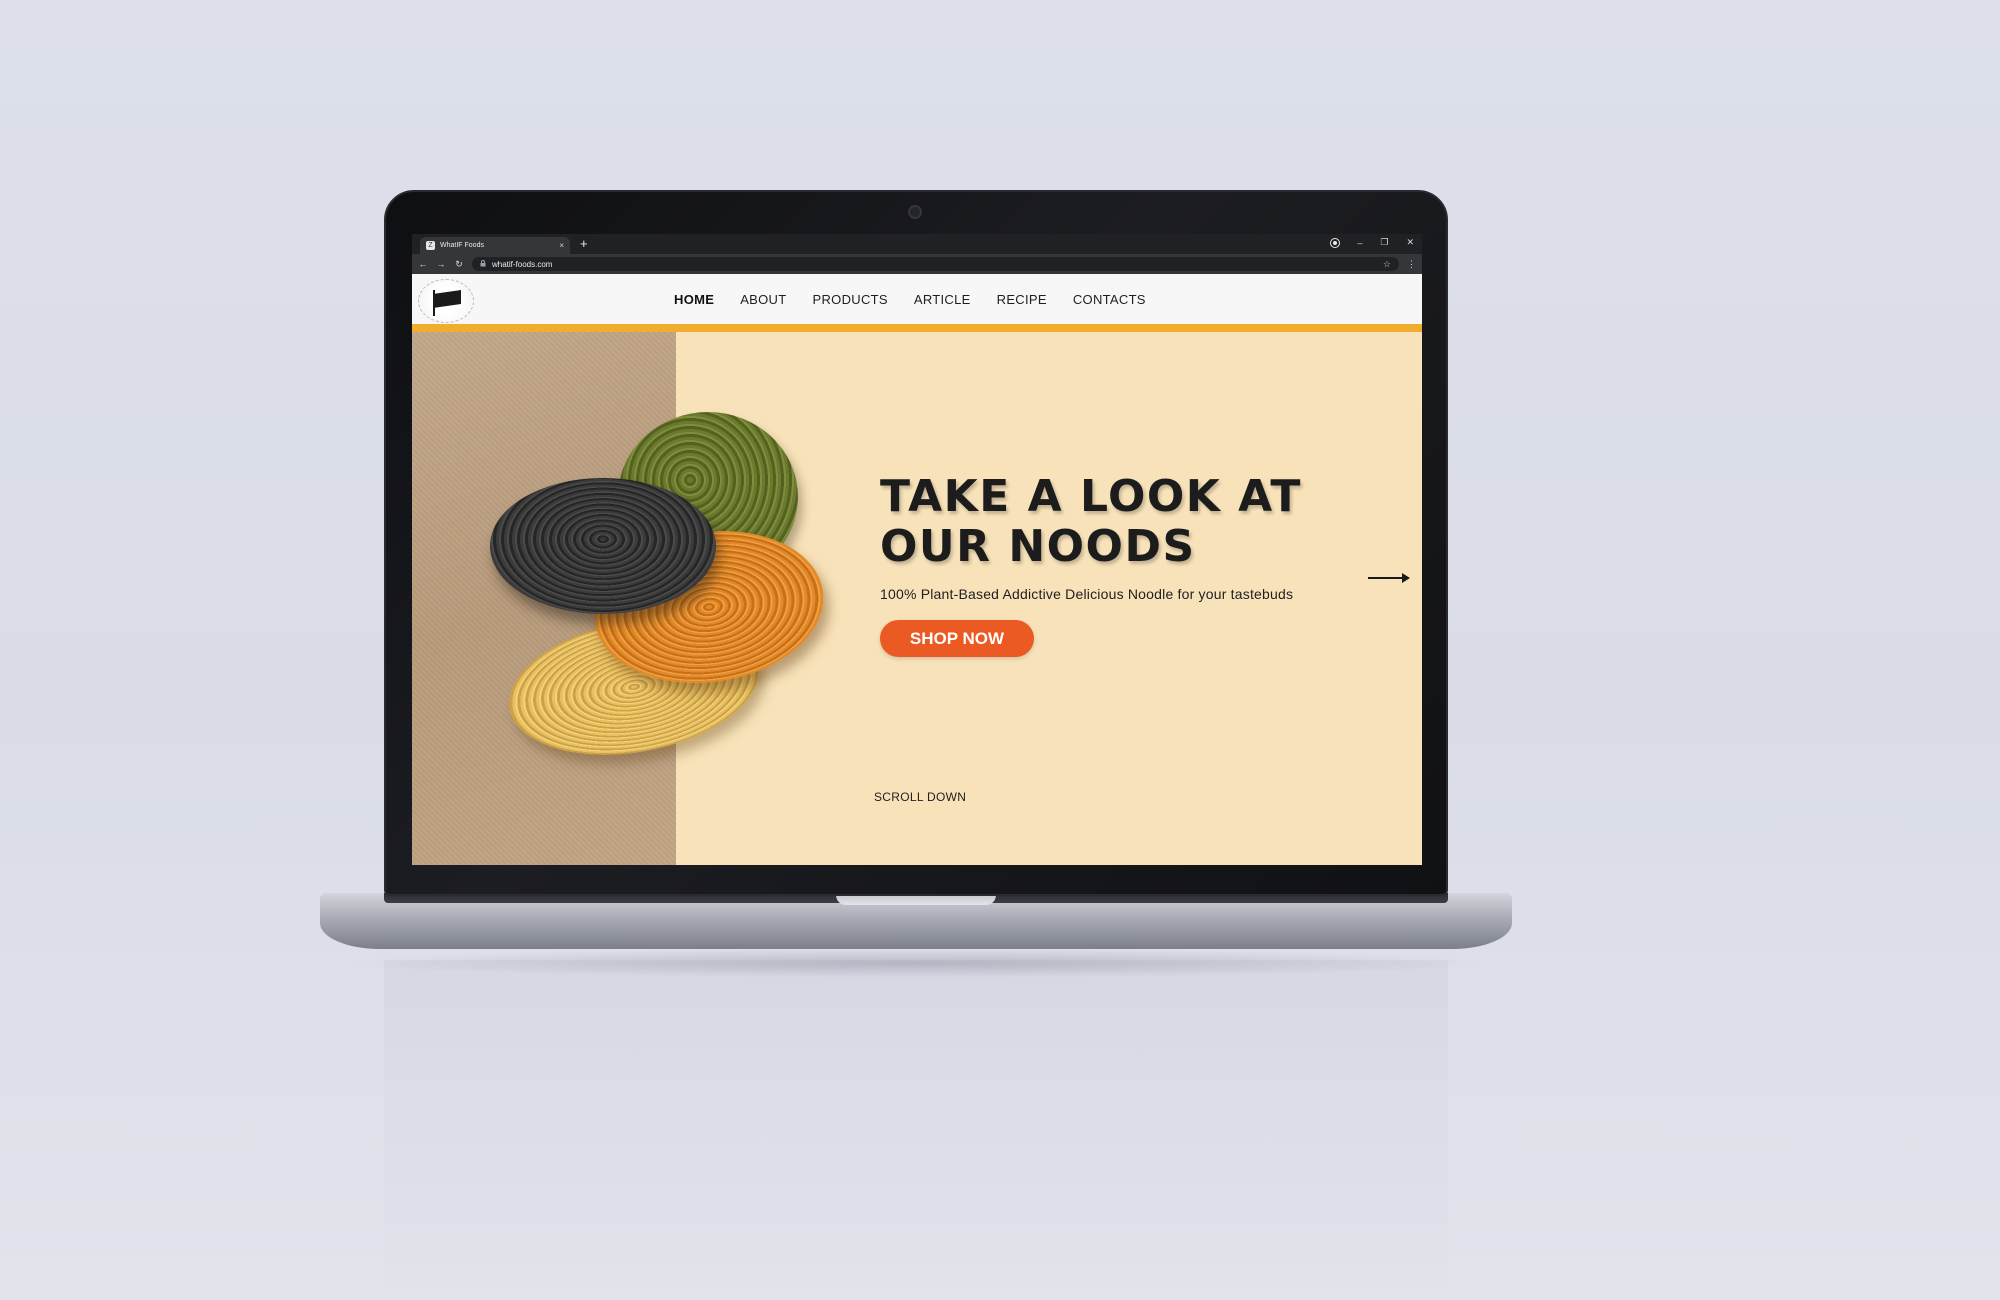 This screenshot has height=1300, width=2000. What do you see at coordinates (916, 1130) in the screenshot?
I see `laptop-reflection` at bounding box center [916, 1130].